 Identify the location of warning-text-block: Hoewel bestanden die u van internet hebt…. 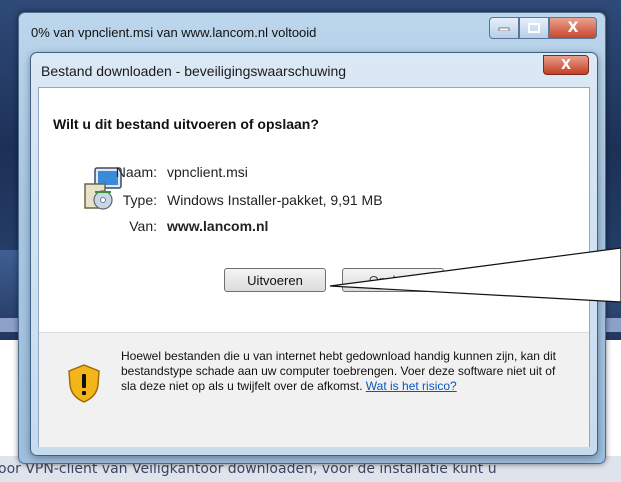
(341, 371).